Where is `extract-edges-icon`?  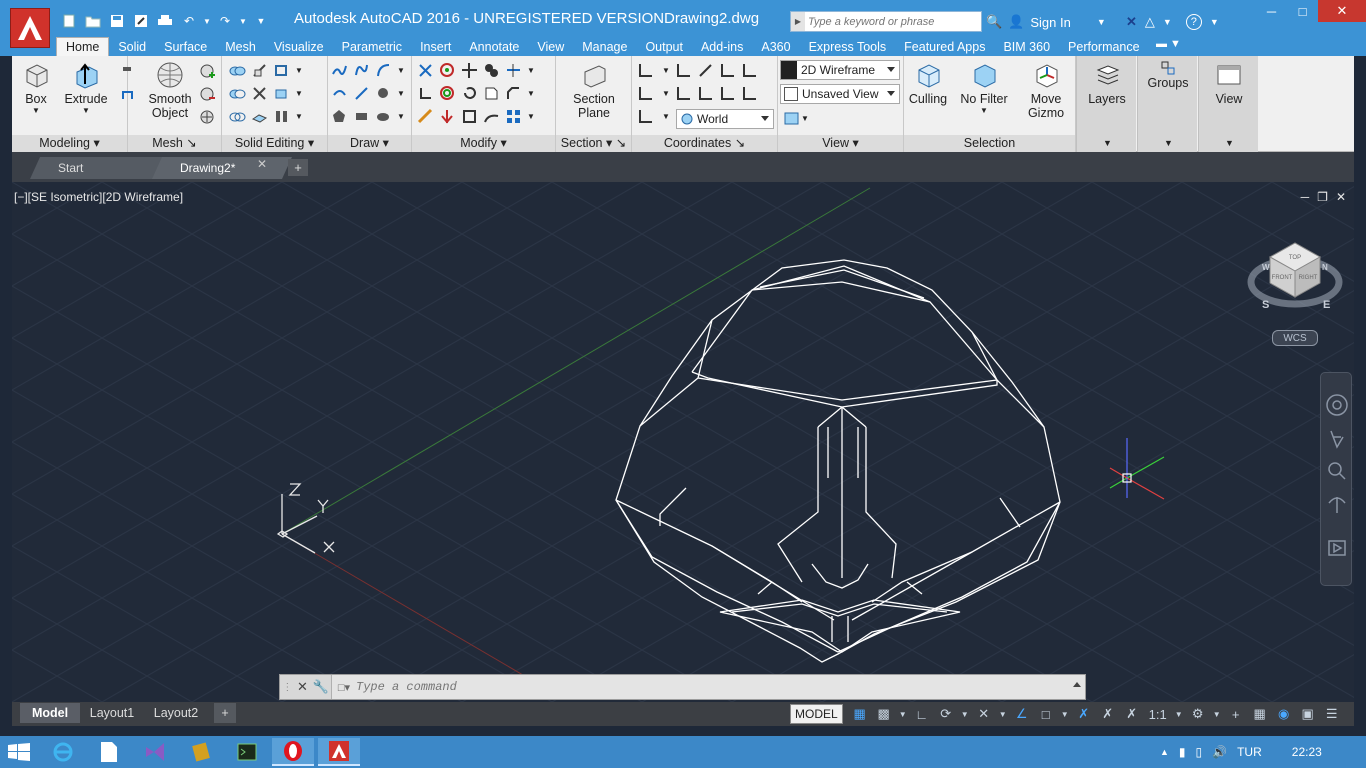 extract-edges-icon is located at coordinates (281, 70).